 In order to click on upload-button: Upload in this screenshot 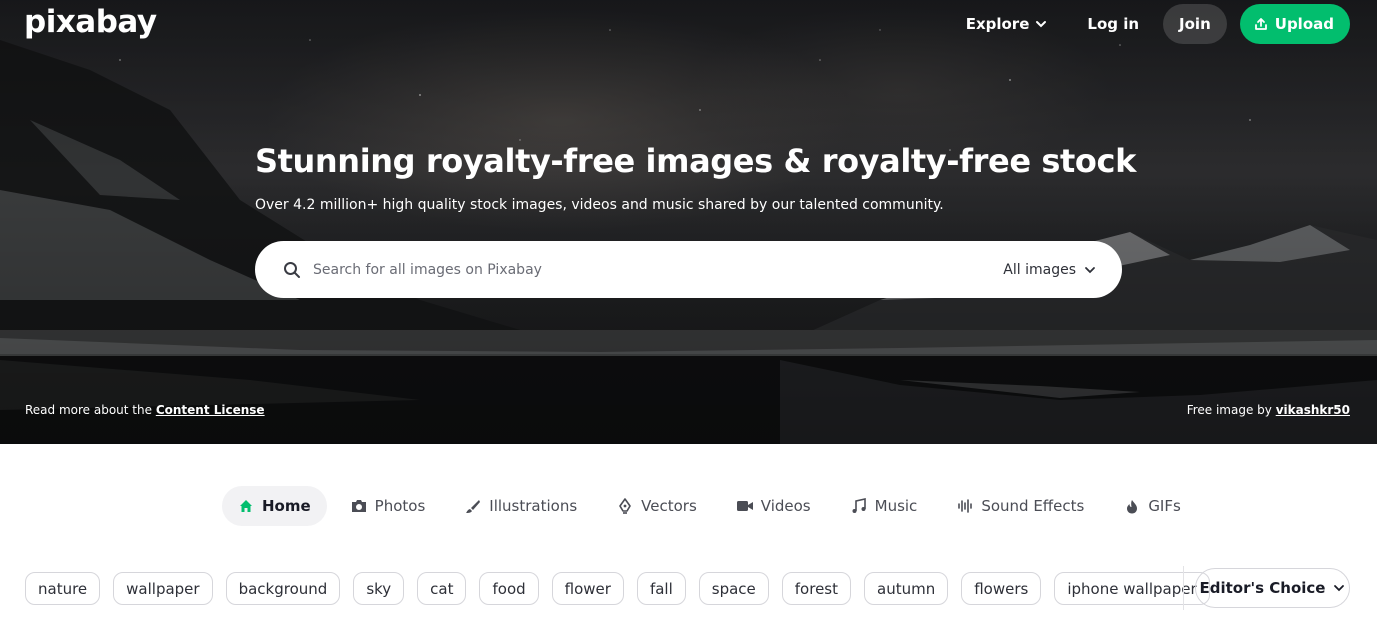, I will do `click(1294, 24)`.